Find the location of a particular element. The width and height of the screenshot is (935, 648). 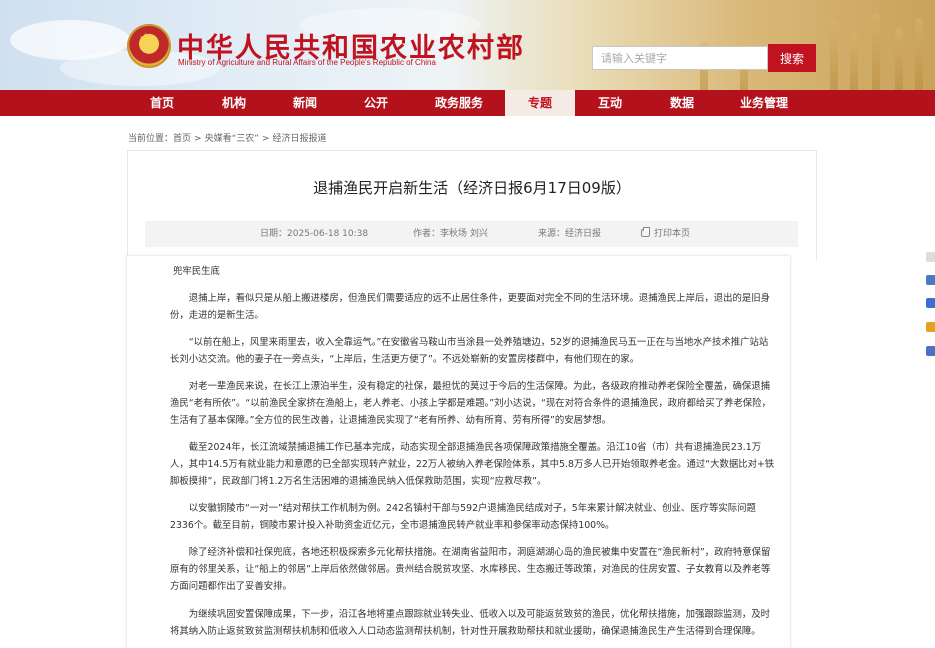

source-value: 经济日报 is located at coordinates (583, 234).